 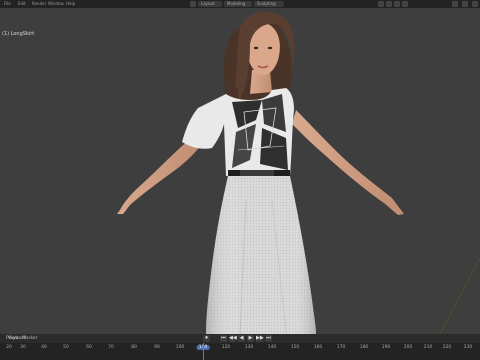 What do you see at coordinates (475, 4) in the screenshot?
I see `options-icon` at bounding box center [475, 4].